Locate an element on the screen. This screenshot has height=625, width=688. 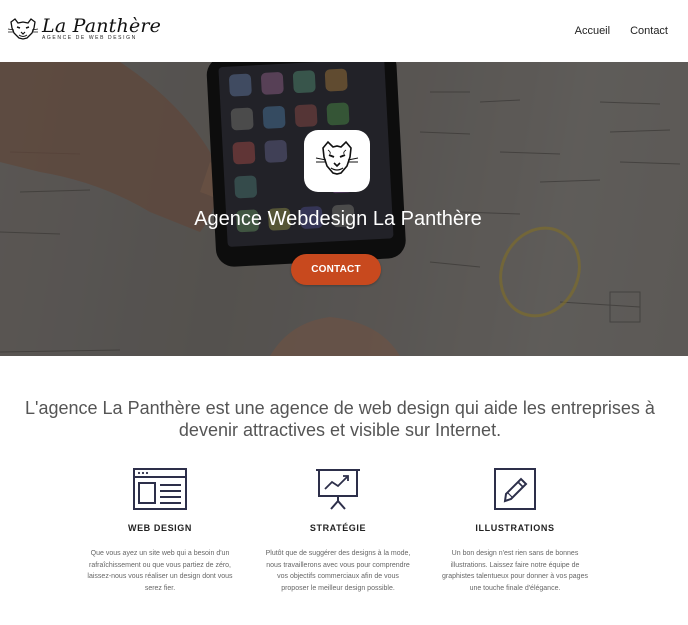
brand-logo: La Panthère Agence de web design is located at coordinates (83, 29).